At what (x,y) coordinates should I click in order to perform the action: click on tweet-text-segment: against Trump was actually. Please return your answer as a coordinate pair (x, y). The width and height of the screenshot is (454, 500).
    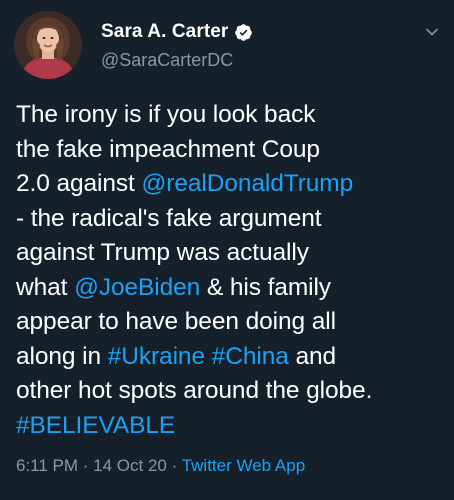
    Looking at the image, I should click on (162, 252).